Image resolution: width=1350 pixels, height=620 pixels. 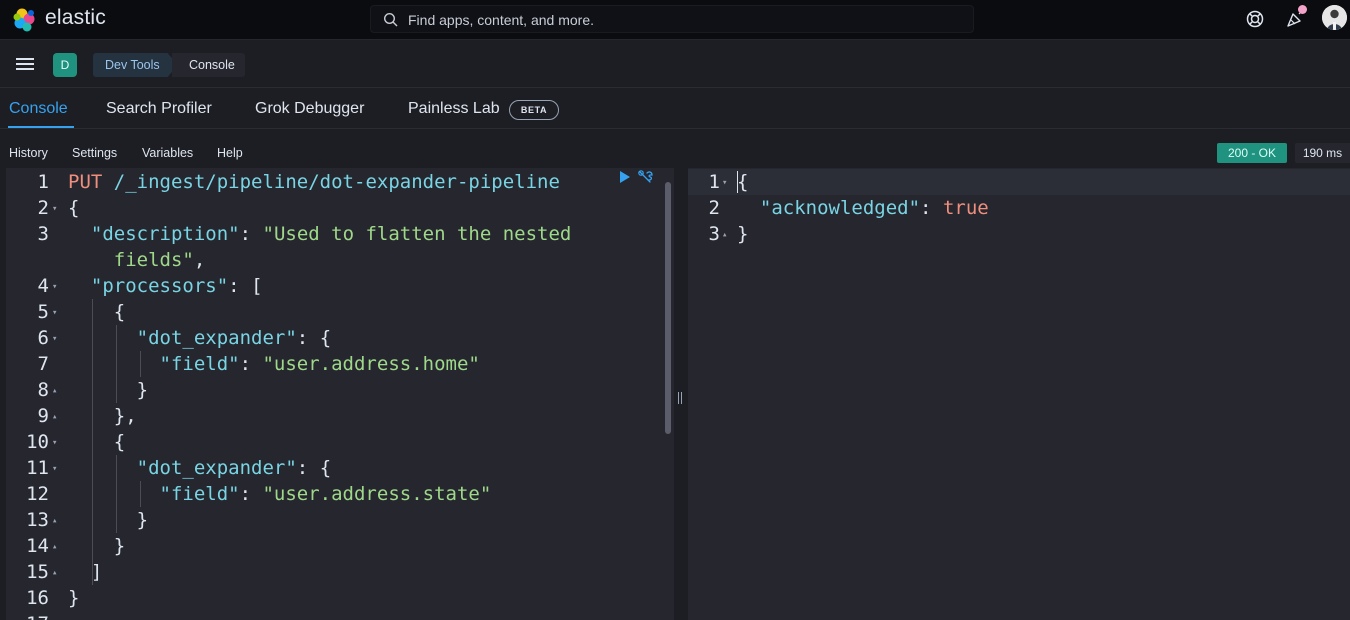 I want to click on avatar-image, so click(x=1334, y=17).